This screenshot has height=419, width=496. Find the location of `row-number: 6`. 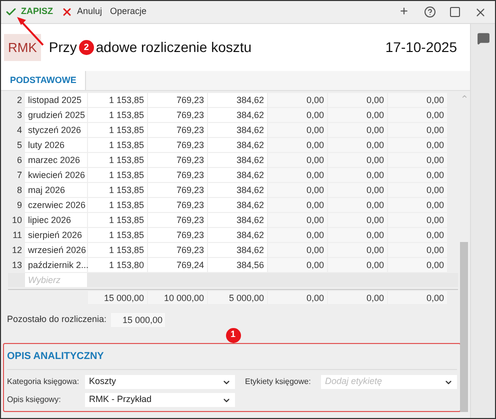

row-number: 6 is located at coordinates (19, 160).